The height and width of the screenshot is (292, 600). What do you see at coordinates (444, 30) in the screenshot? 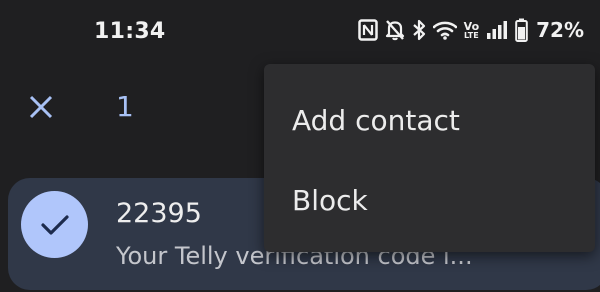
I see `wifi-icon` at bounding box center [444, 30].